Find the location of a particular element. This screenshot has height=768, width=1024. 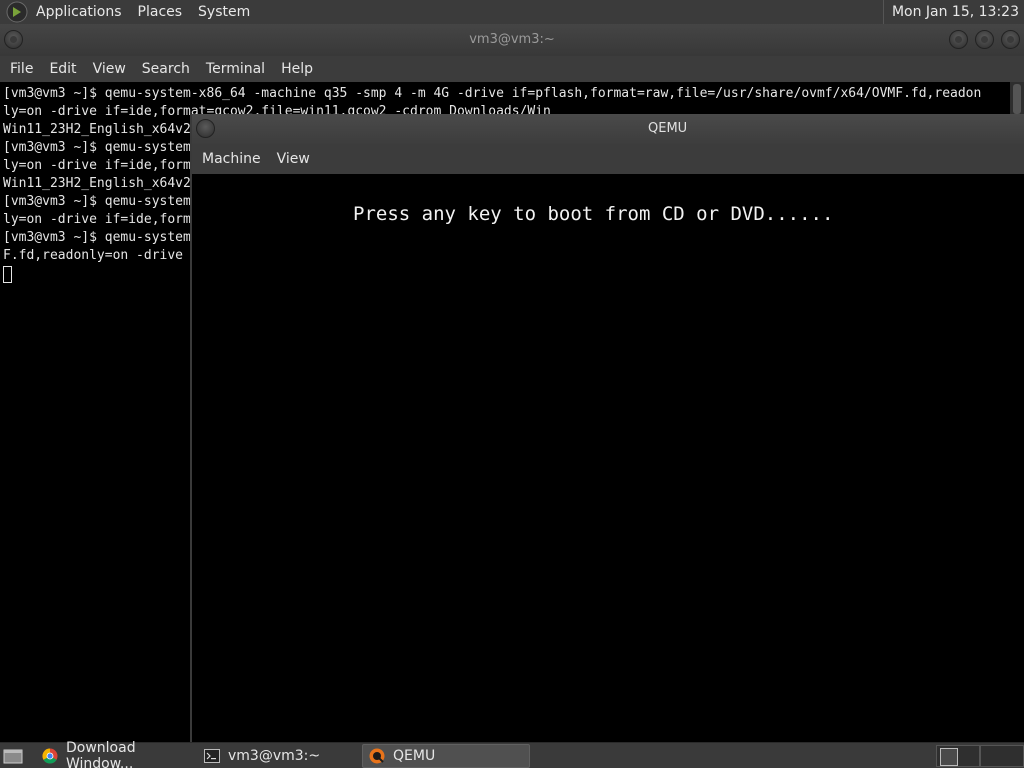

taskbar-item-qemu: QEMU is located at coordinates (446, 755).